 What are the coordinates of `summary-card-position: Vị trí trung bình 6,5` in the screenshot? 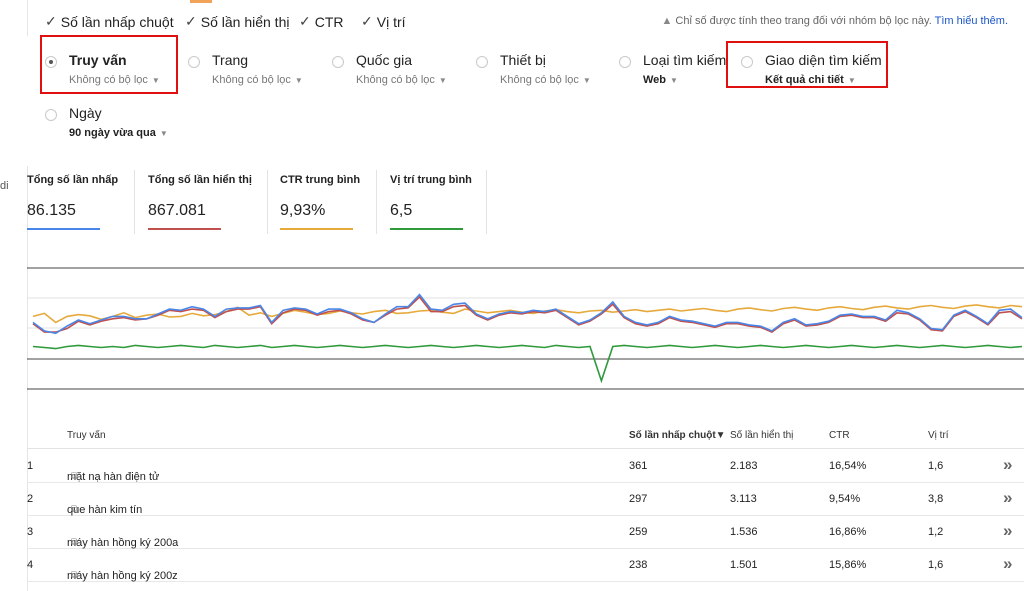 It's located at (438, 201).